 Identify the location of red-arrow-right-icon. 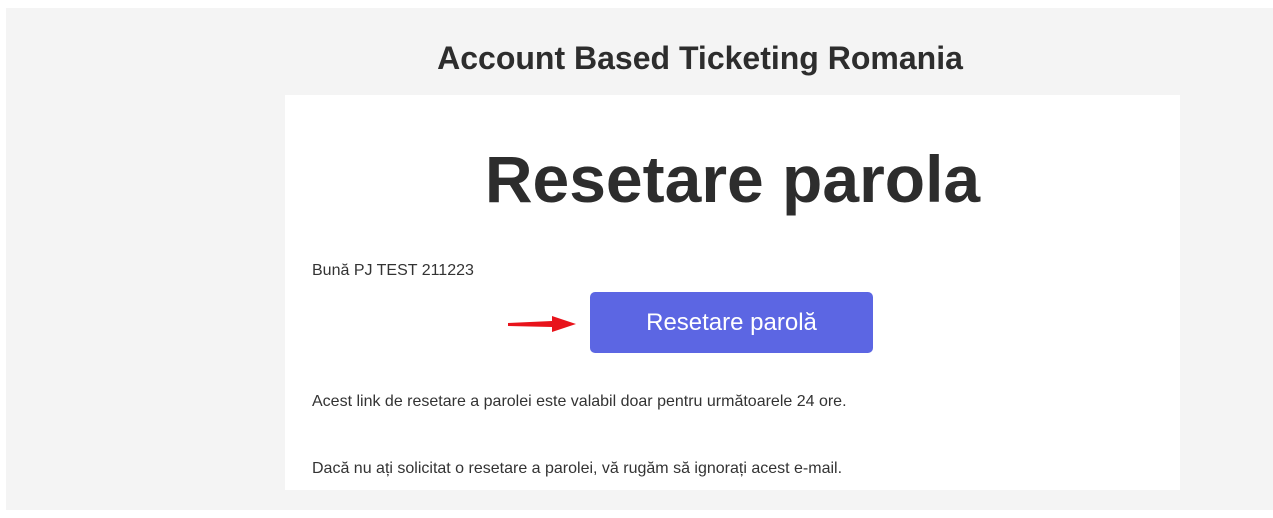
(542, 324).